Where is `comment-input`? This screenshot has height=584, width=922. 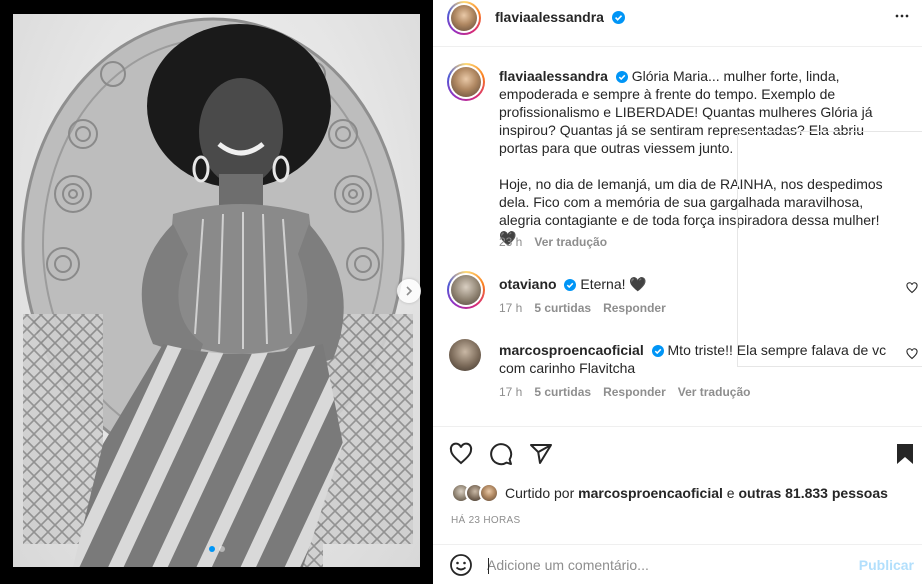 comment-input is located at coordinates (667, 565).